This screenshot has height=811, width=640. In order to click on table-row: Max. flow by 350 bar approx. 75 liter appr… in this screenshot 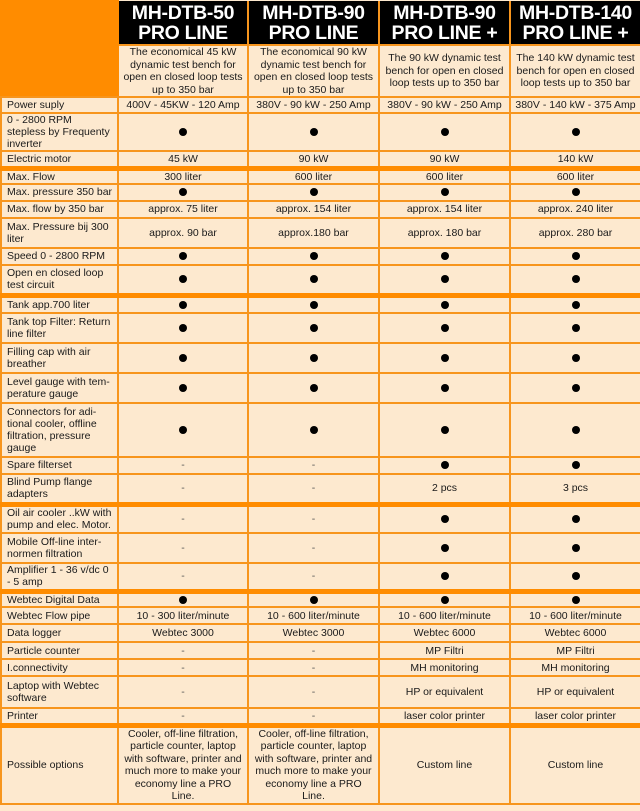, I will do `click(320, 209)`.